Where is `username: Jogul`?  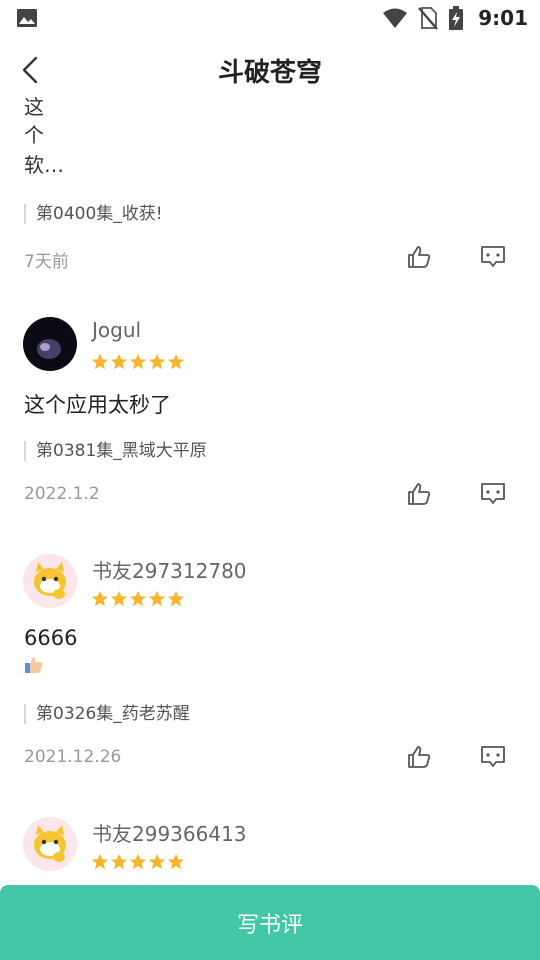
username: Jogul is located at coordinates (117, 330).